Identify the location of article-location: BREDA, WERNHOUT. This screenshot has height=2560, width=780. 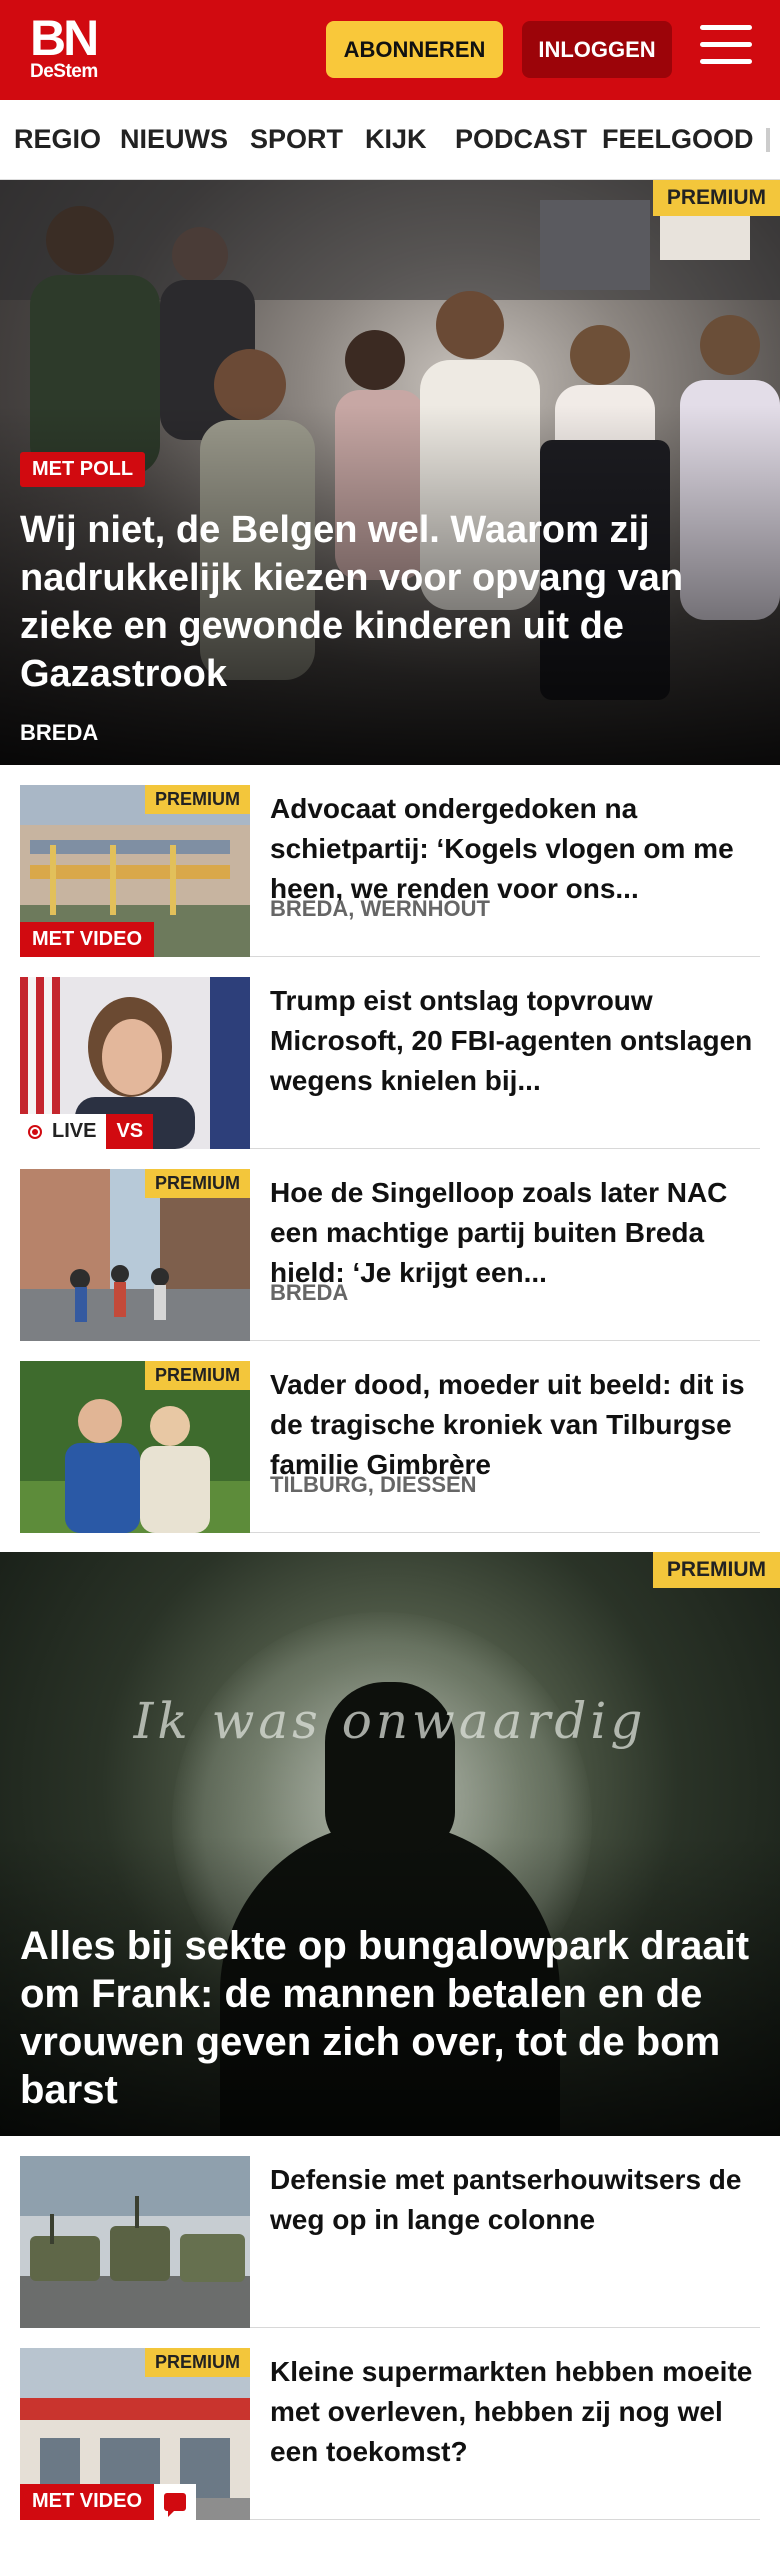
(380, 908).